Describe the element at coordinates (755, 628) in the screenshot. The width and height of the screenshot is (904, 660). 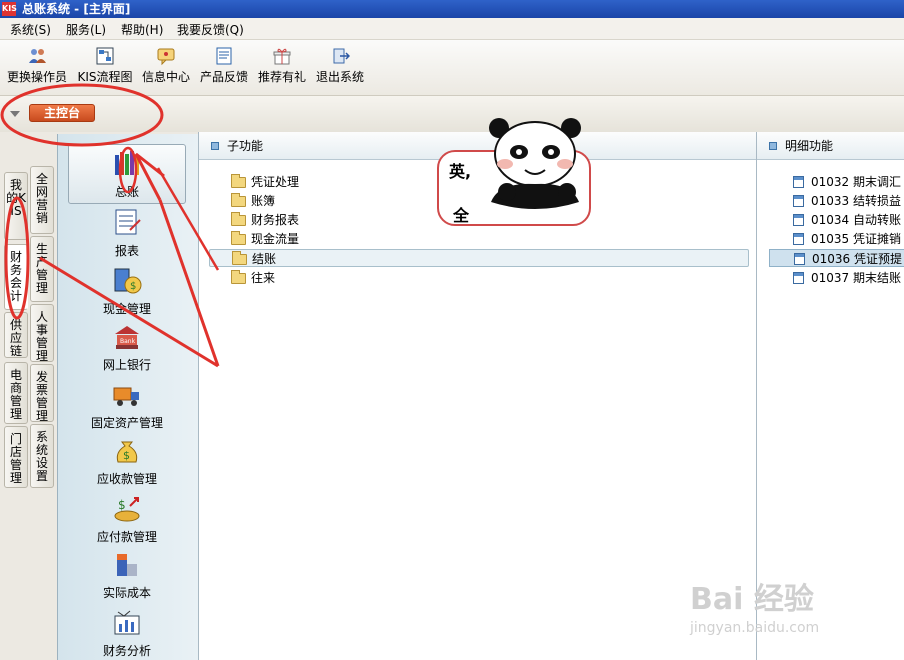
I see `baidu-watermark-url: jingyan.baidu.com` at that location.